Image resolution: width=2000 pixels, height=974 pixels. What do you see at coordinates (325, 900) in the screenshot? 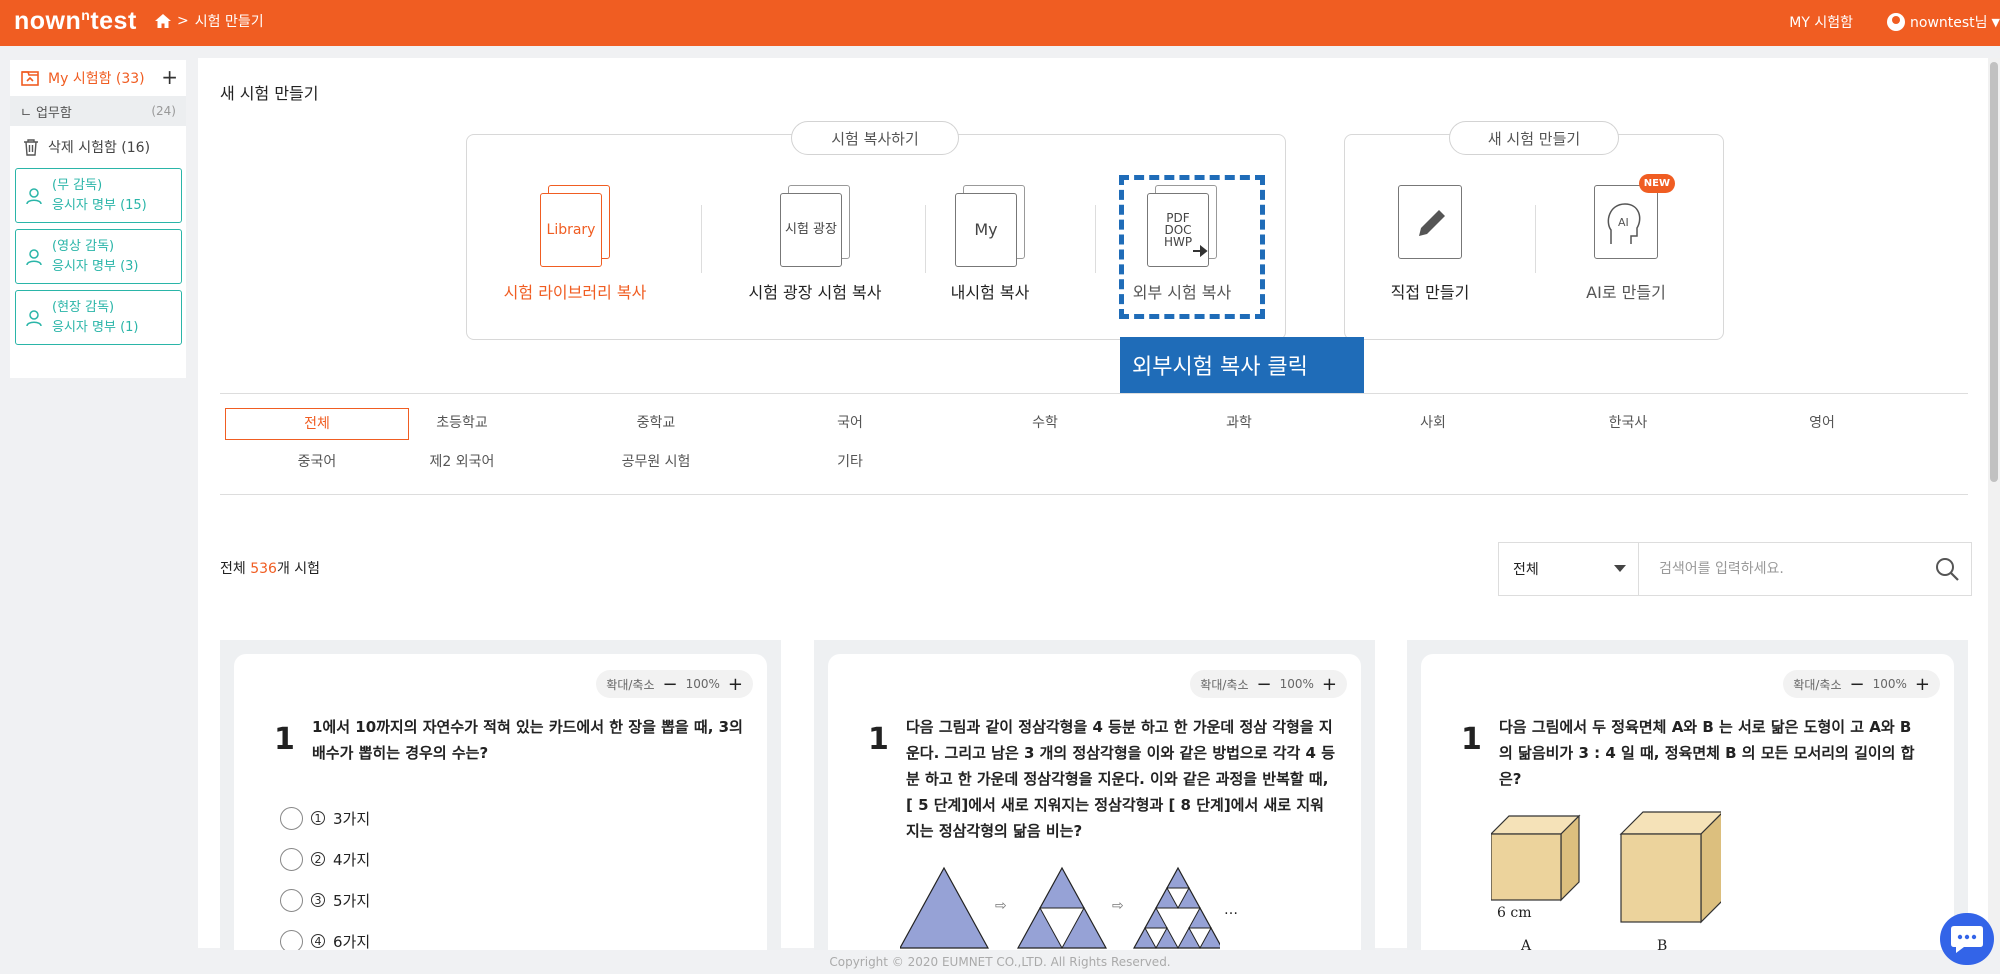
I see `choice-item: 3 5가지` at bounding box center [325, 900].